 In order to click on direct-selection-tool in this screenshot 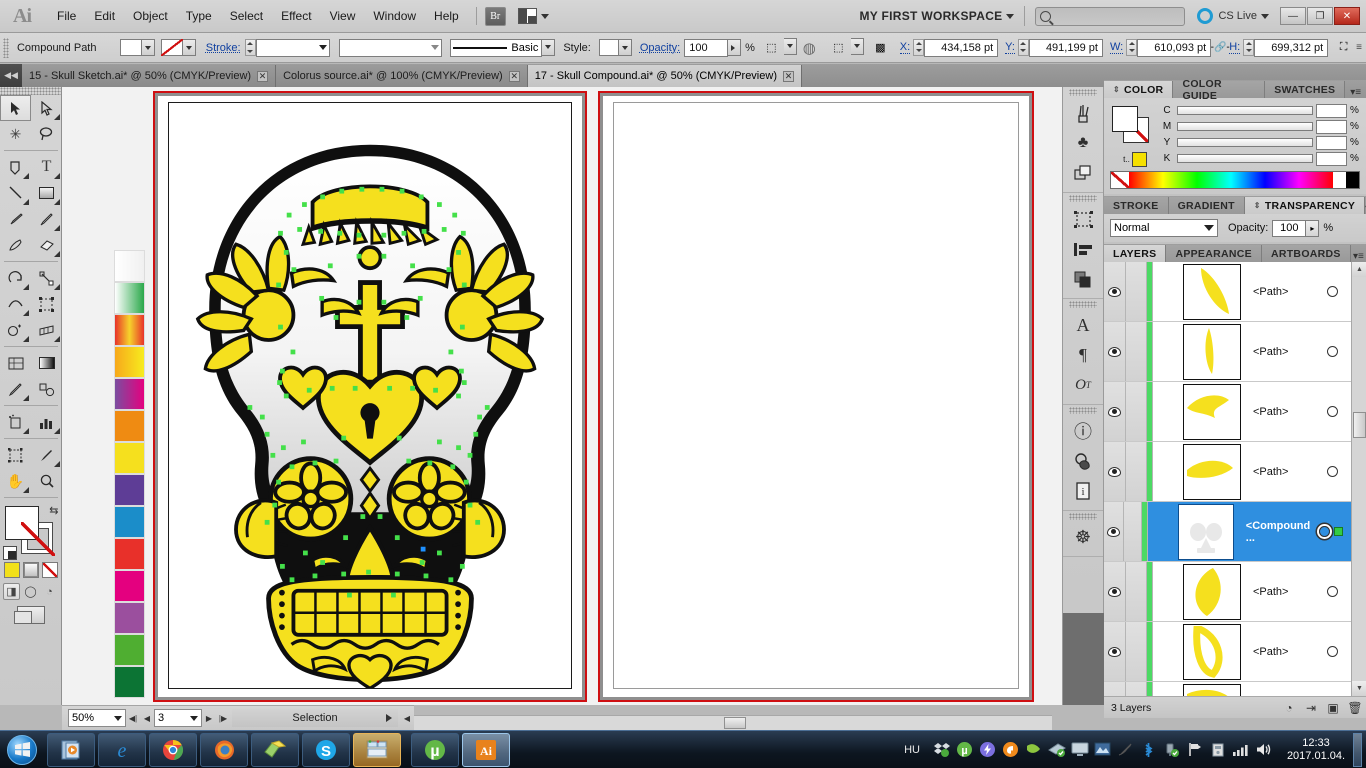, I will do `click(46, 108)`.